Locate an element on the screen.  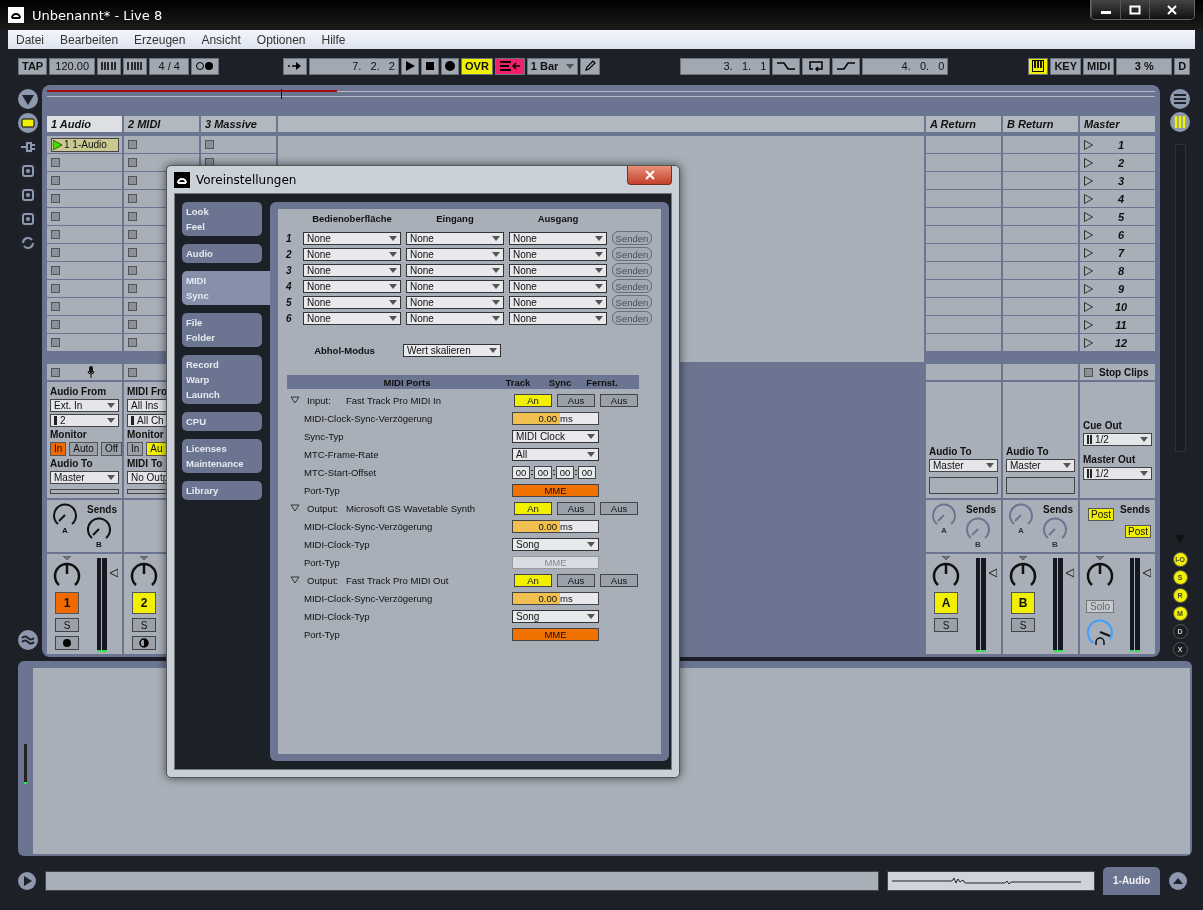
song-position-field: 7. 2. 2 is located at coordinates (354, 66).